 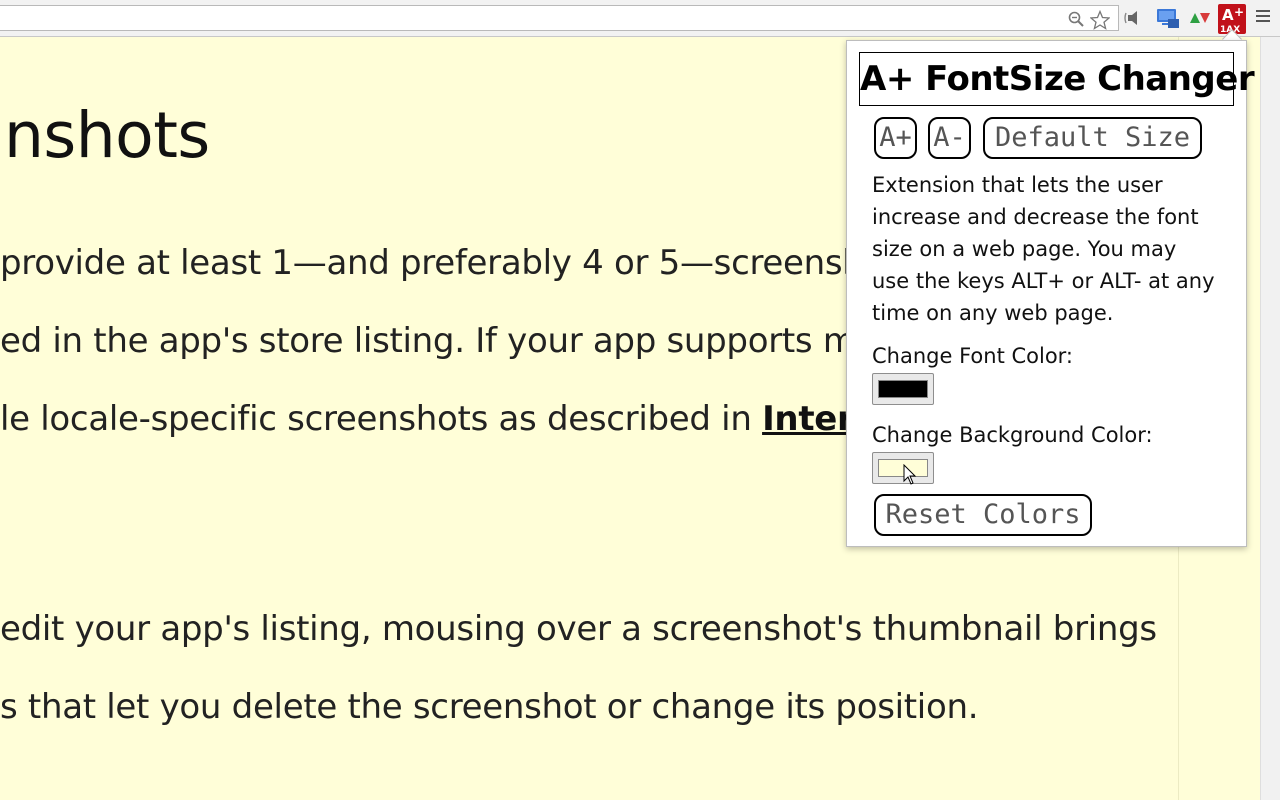 I want to click on screen-extension-icon, so click(x=1168, y=18).